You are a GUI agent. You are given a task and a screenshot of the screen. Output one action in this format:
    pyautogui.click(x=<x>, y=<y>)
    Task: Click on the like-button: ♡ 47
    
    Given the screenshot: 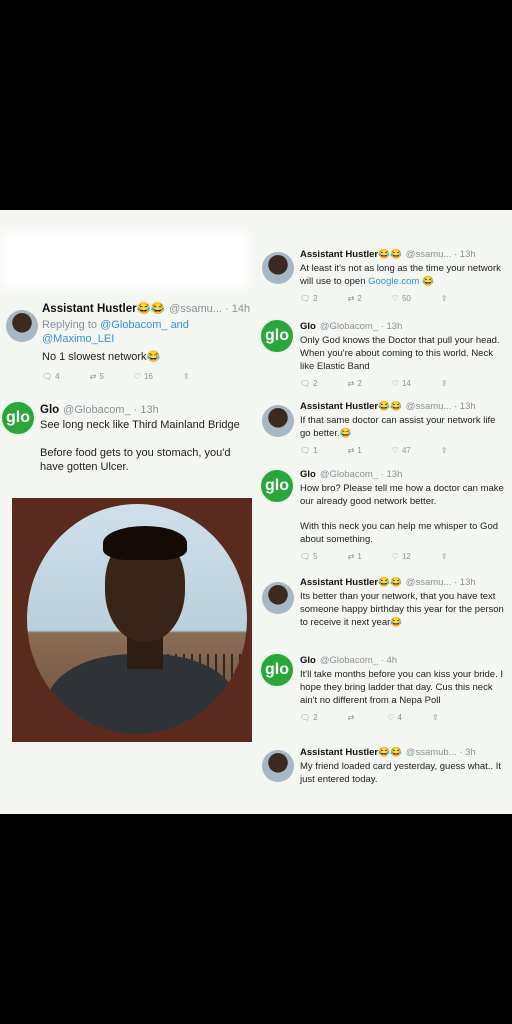 What is the action you would take?
    pyautogui.click(x=401, y=450)
    